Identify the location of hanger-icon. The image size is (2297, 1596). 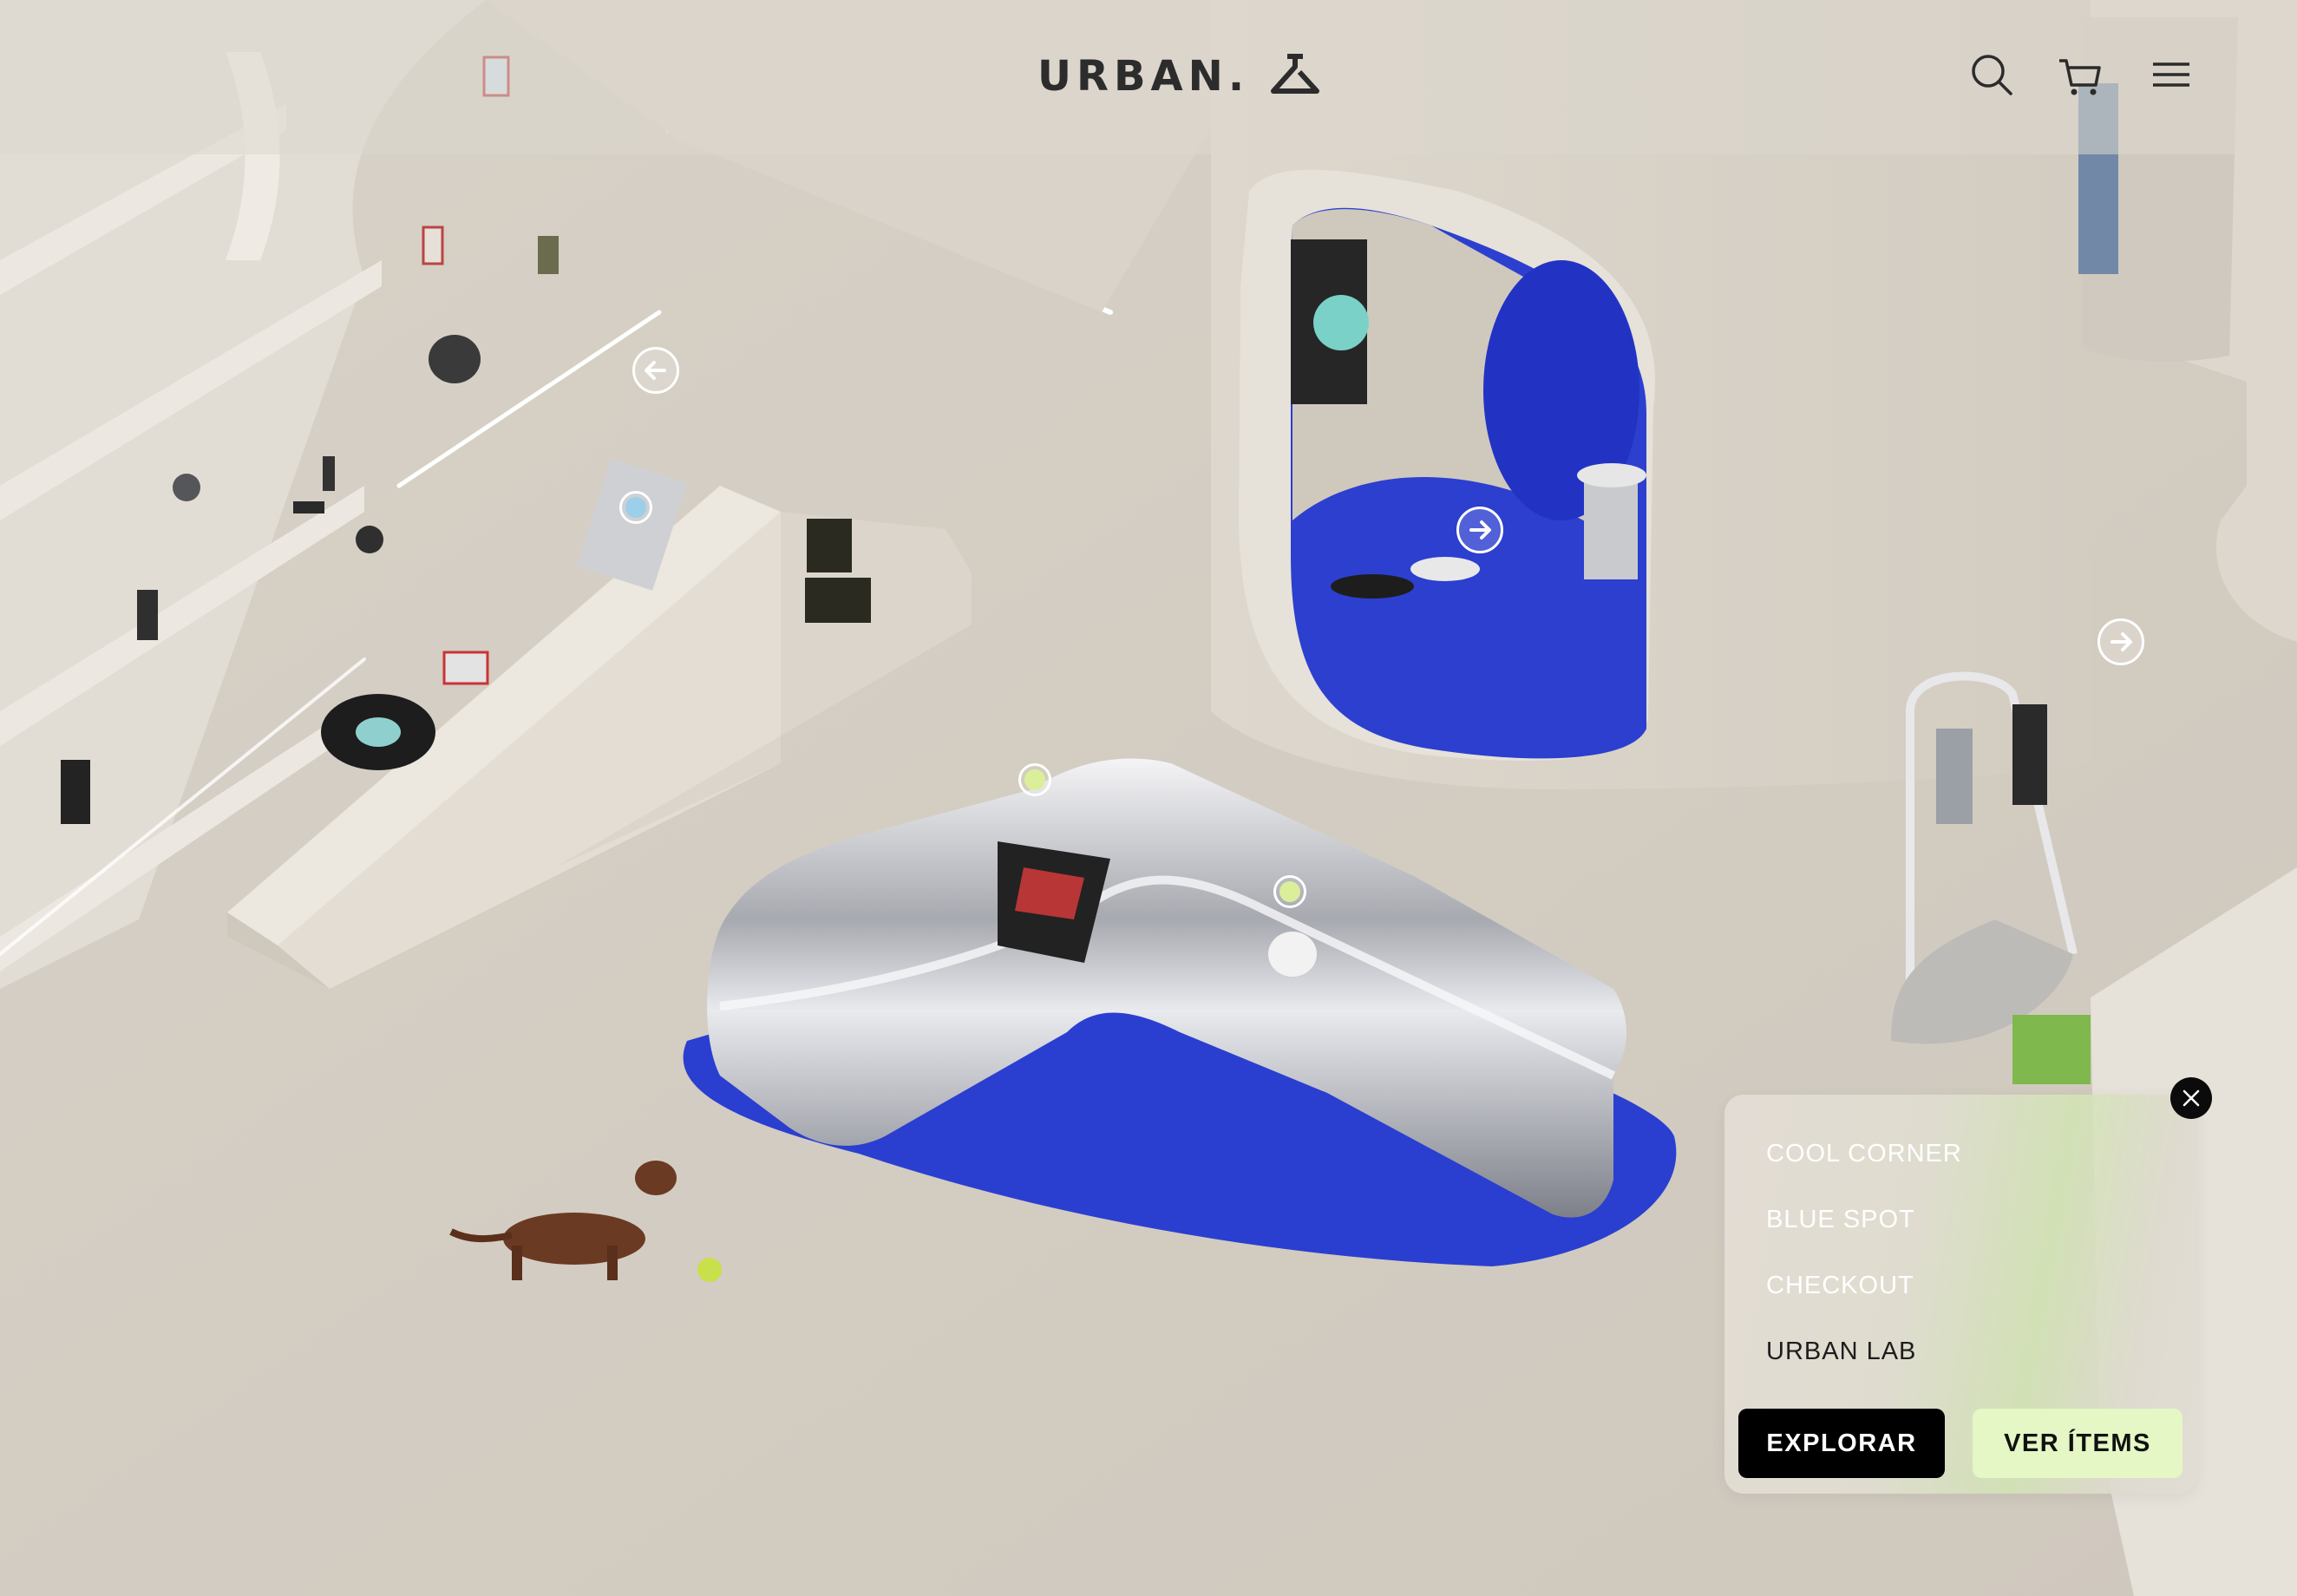
(1295, 76).